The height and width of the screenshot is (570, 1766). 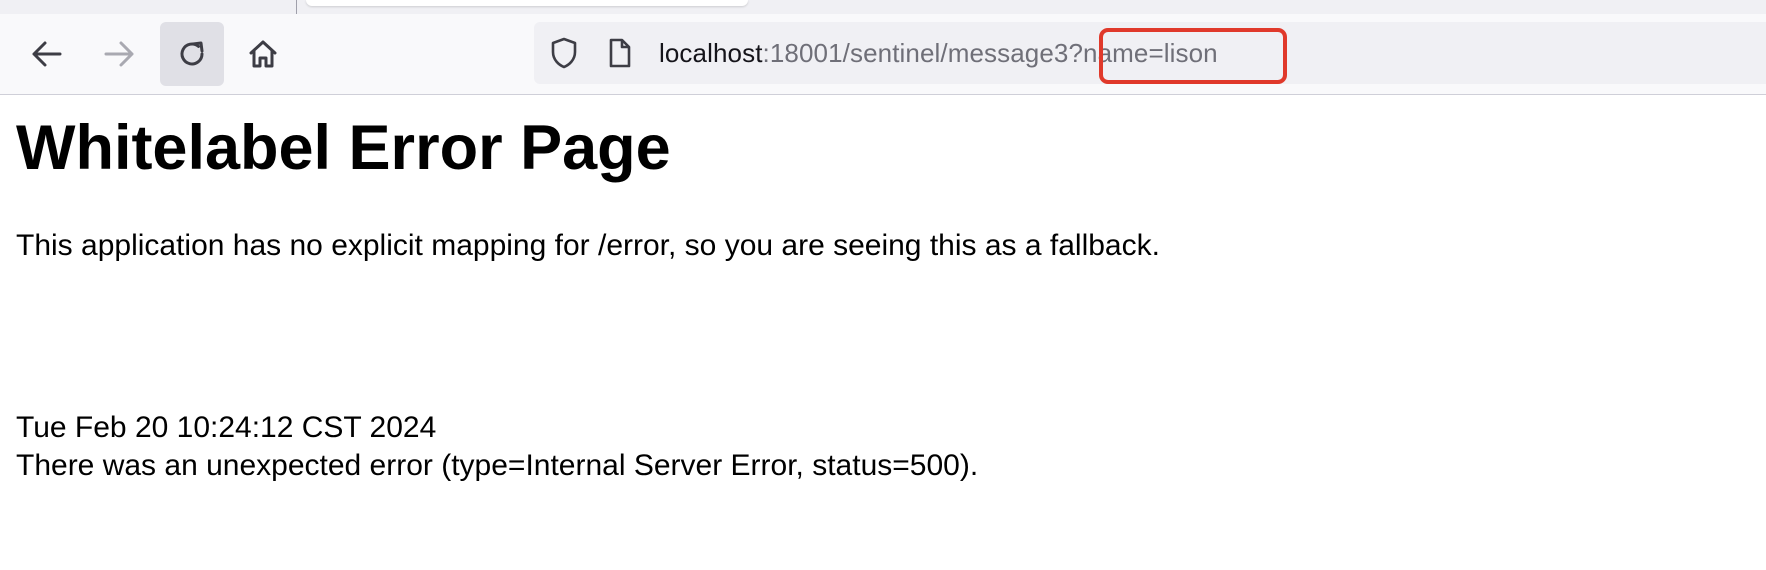 What do you see at coordinates (343, 148) in the screenshot?
I see `page-title: Whitelabel Error Page` at bounding box center [343, 148].